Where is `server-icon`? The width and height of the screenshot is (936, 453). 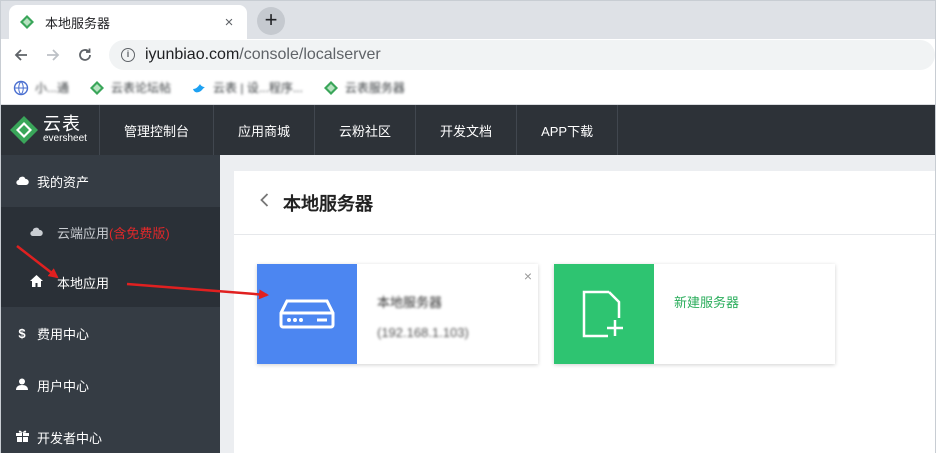 server-icon is located at coordinates (307, 314).